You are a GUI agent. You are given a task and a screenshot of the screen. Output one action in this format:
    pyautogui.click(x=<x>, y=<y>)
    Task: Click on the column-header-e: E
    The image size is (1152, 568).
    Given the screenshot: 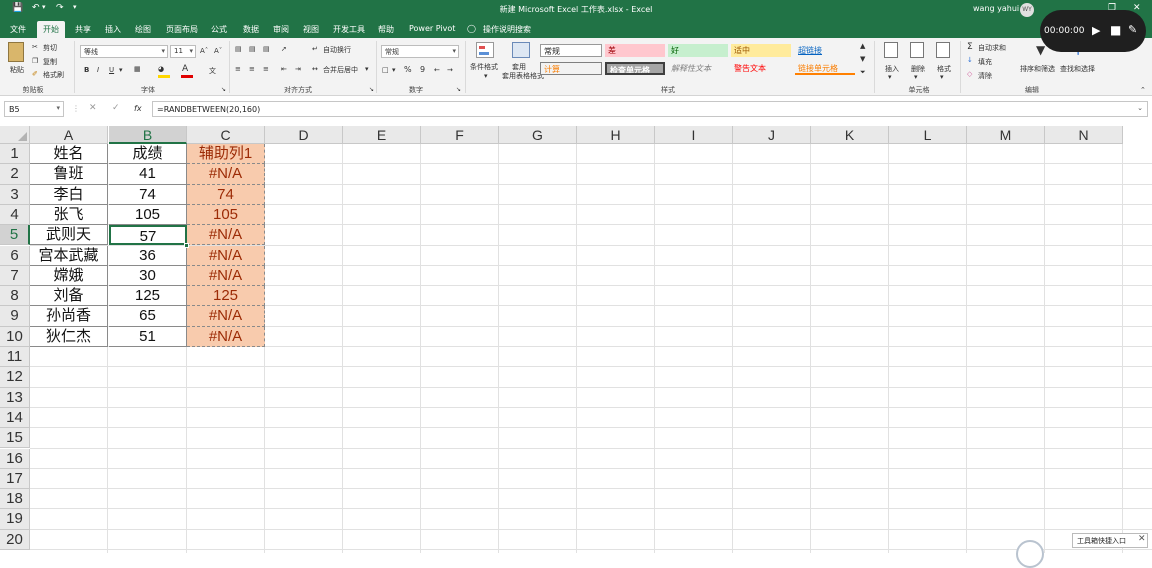 What is the action you would take?
    pyautogui.click(x=382, y=135)
    